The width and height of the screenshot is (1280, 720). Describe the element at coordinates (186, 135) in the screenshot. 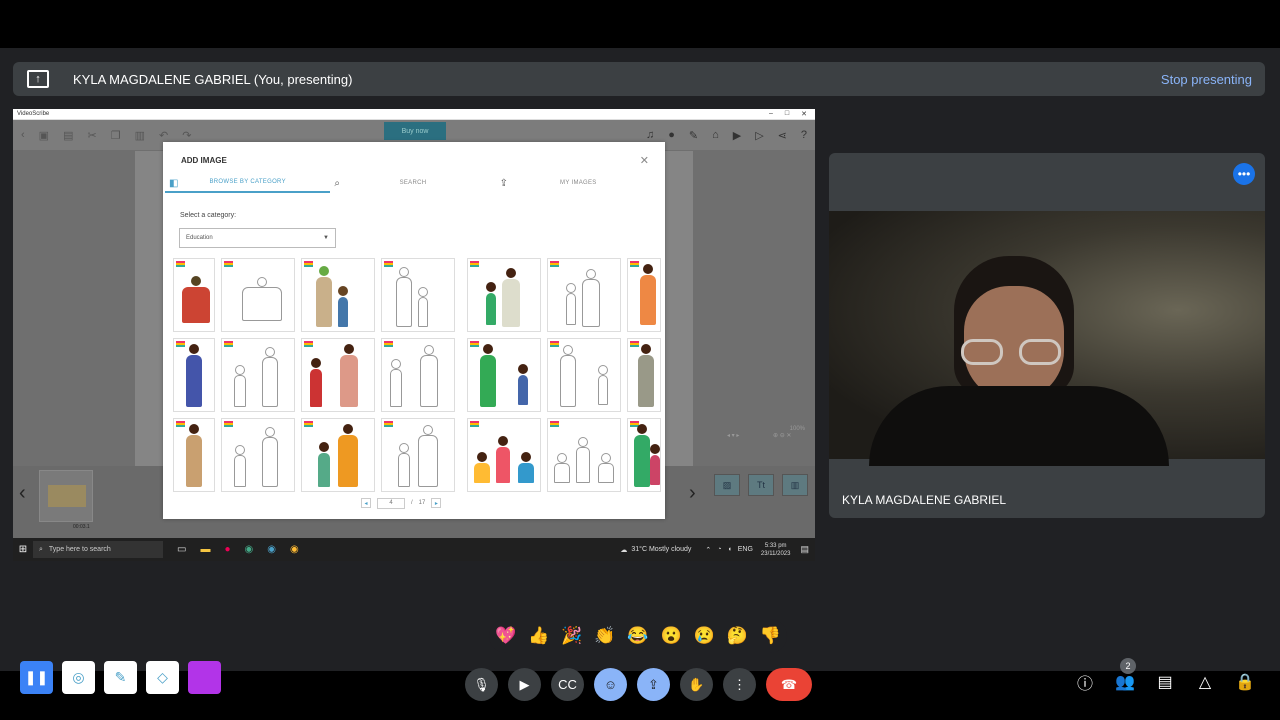

I see `redo-icon: ↷` at that location.